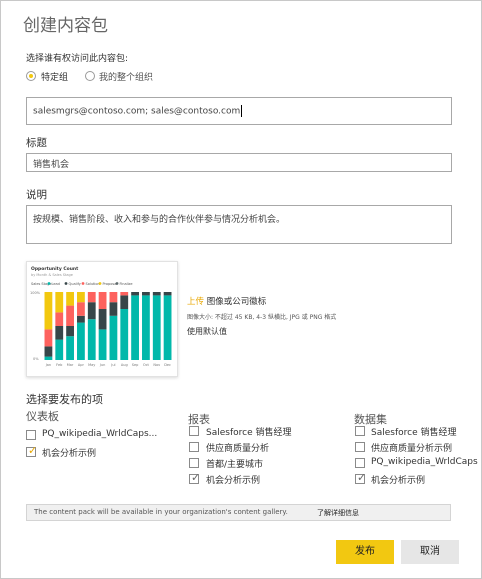 This screenshot has height=579, width=482. I want to click on title-input: 销售机会, so click(239, 162).